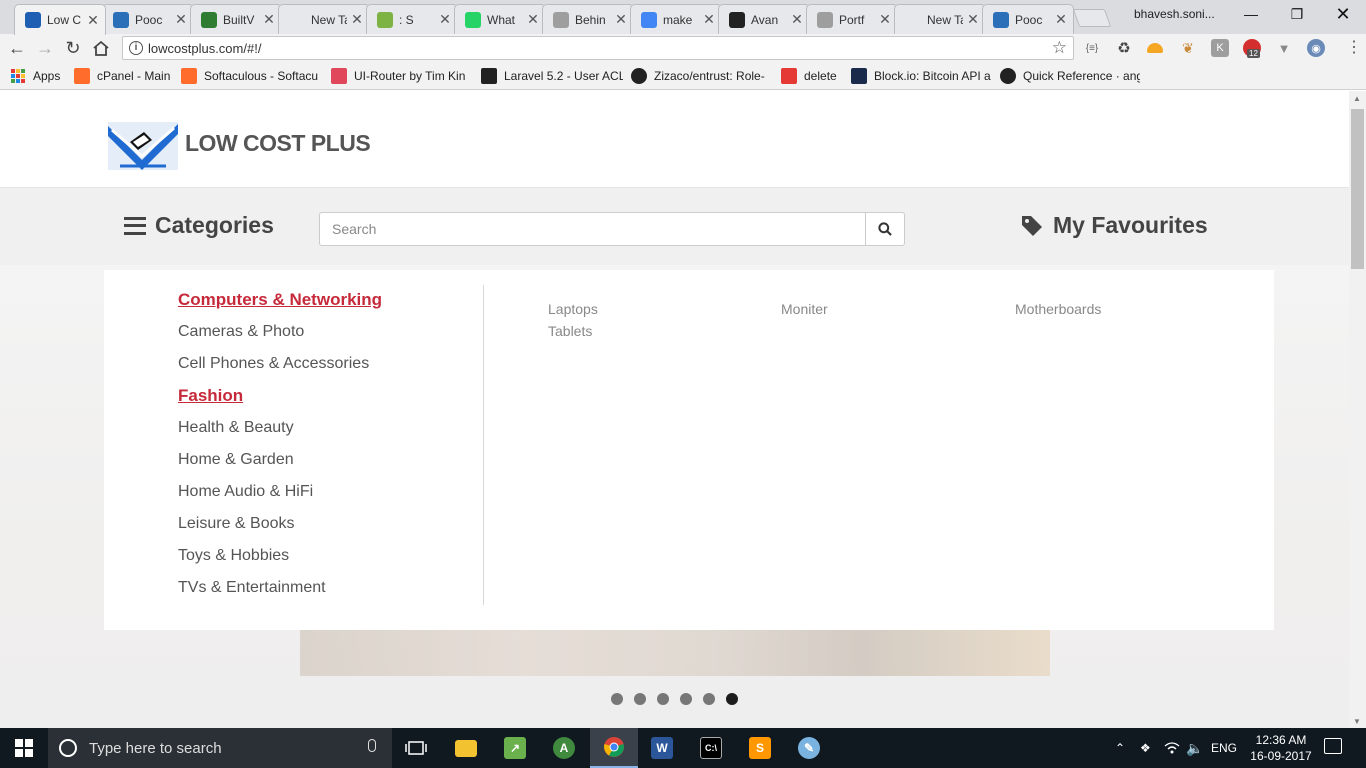  Describe the element at coordinates (402, 76) in the screenshot. I see `bookmark-item: UI-Router by Tim Kin` at that location.